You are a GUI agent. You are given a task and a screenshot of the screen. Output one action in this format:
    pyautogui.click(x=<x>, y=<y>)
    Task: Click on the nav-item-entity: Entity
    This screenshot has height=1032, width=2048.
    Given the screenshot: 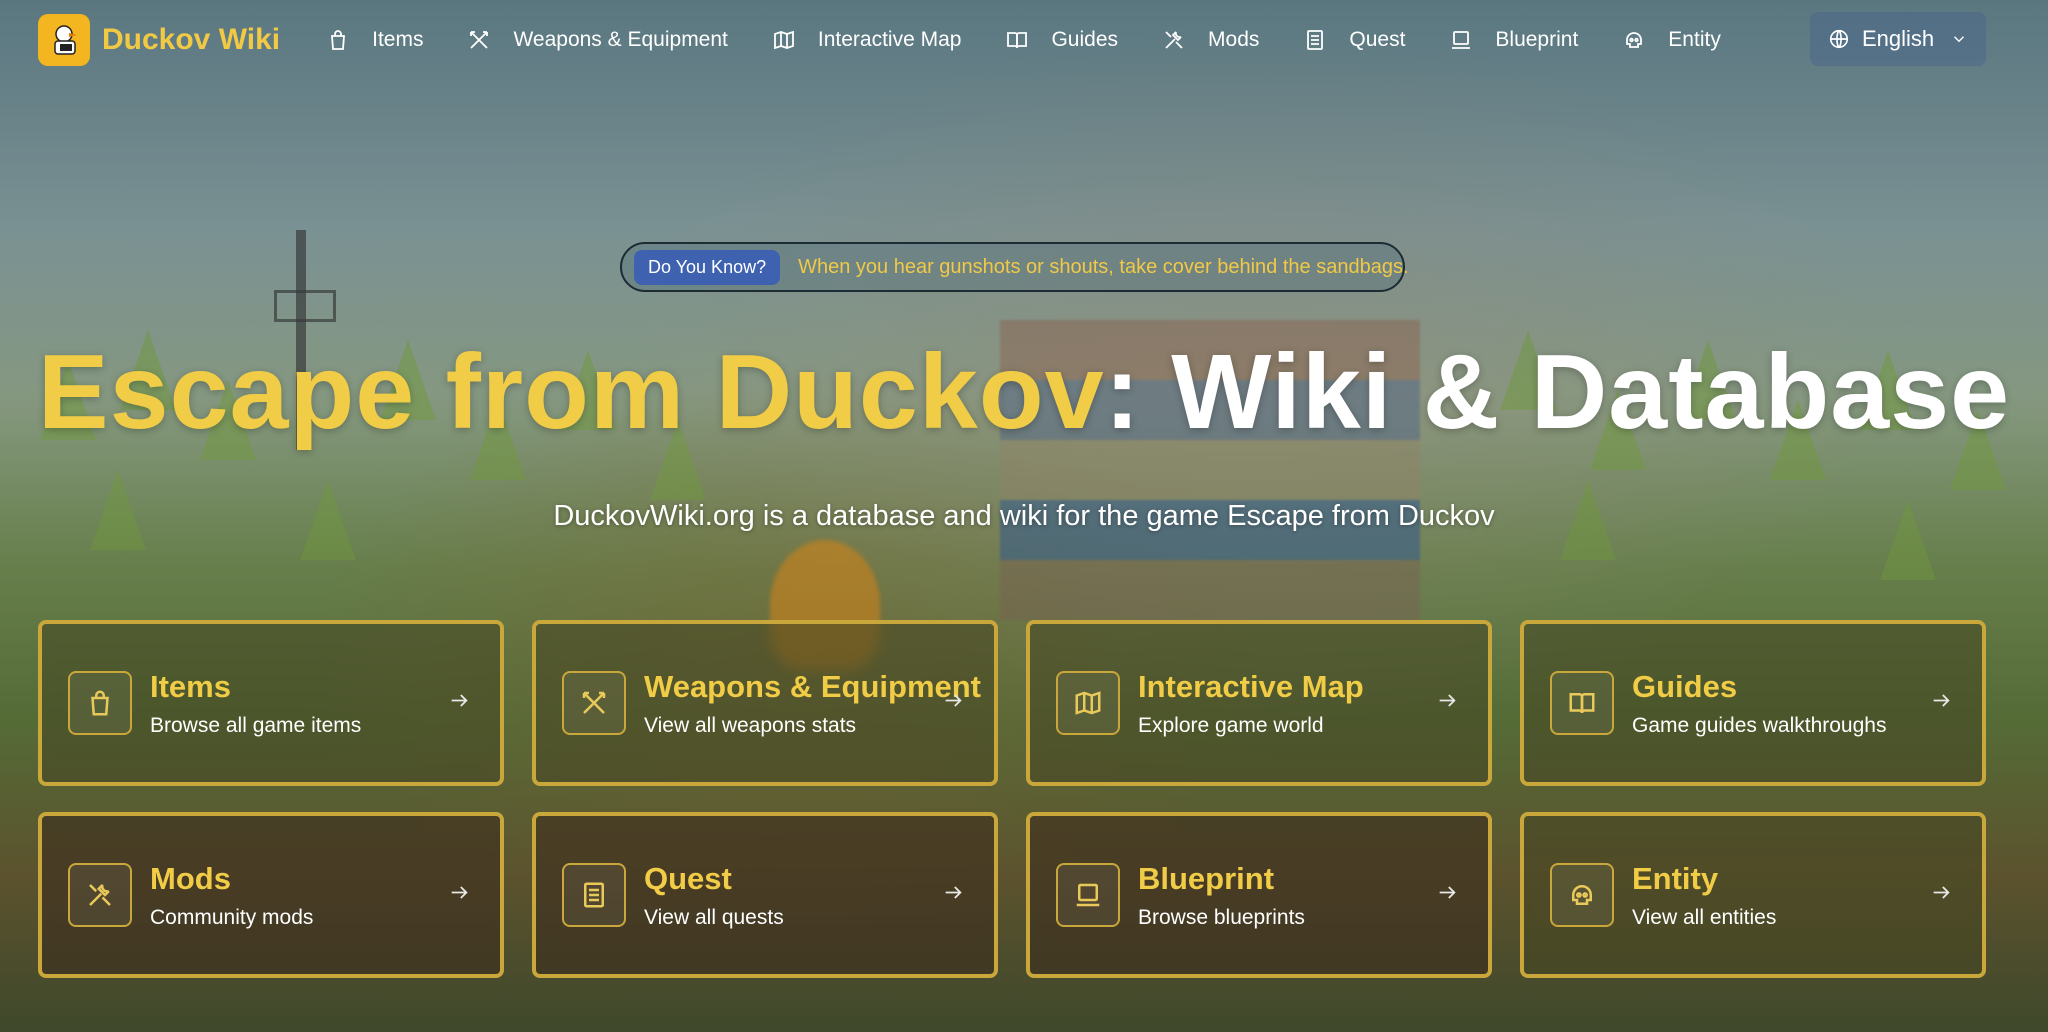 What is the action you would take?
    pyautogui.click(x=1671, y=40)
    